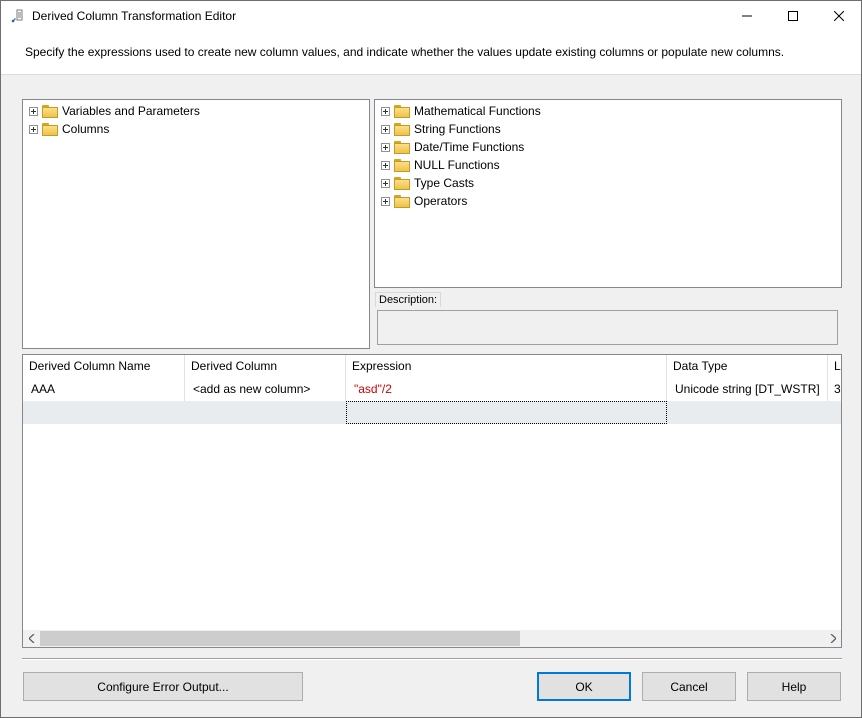 The width and height of the screenshot is (862, 718). I want to click on tree-item-mathematical-functions: Mathematical Functions, so click(461, 111).